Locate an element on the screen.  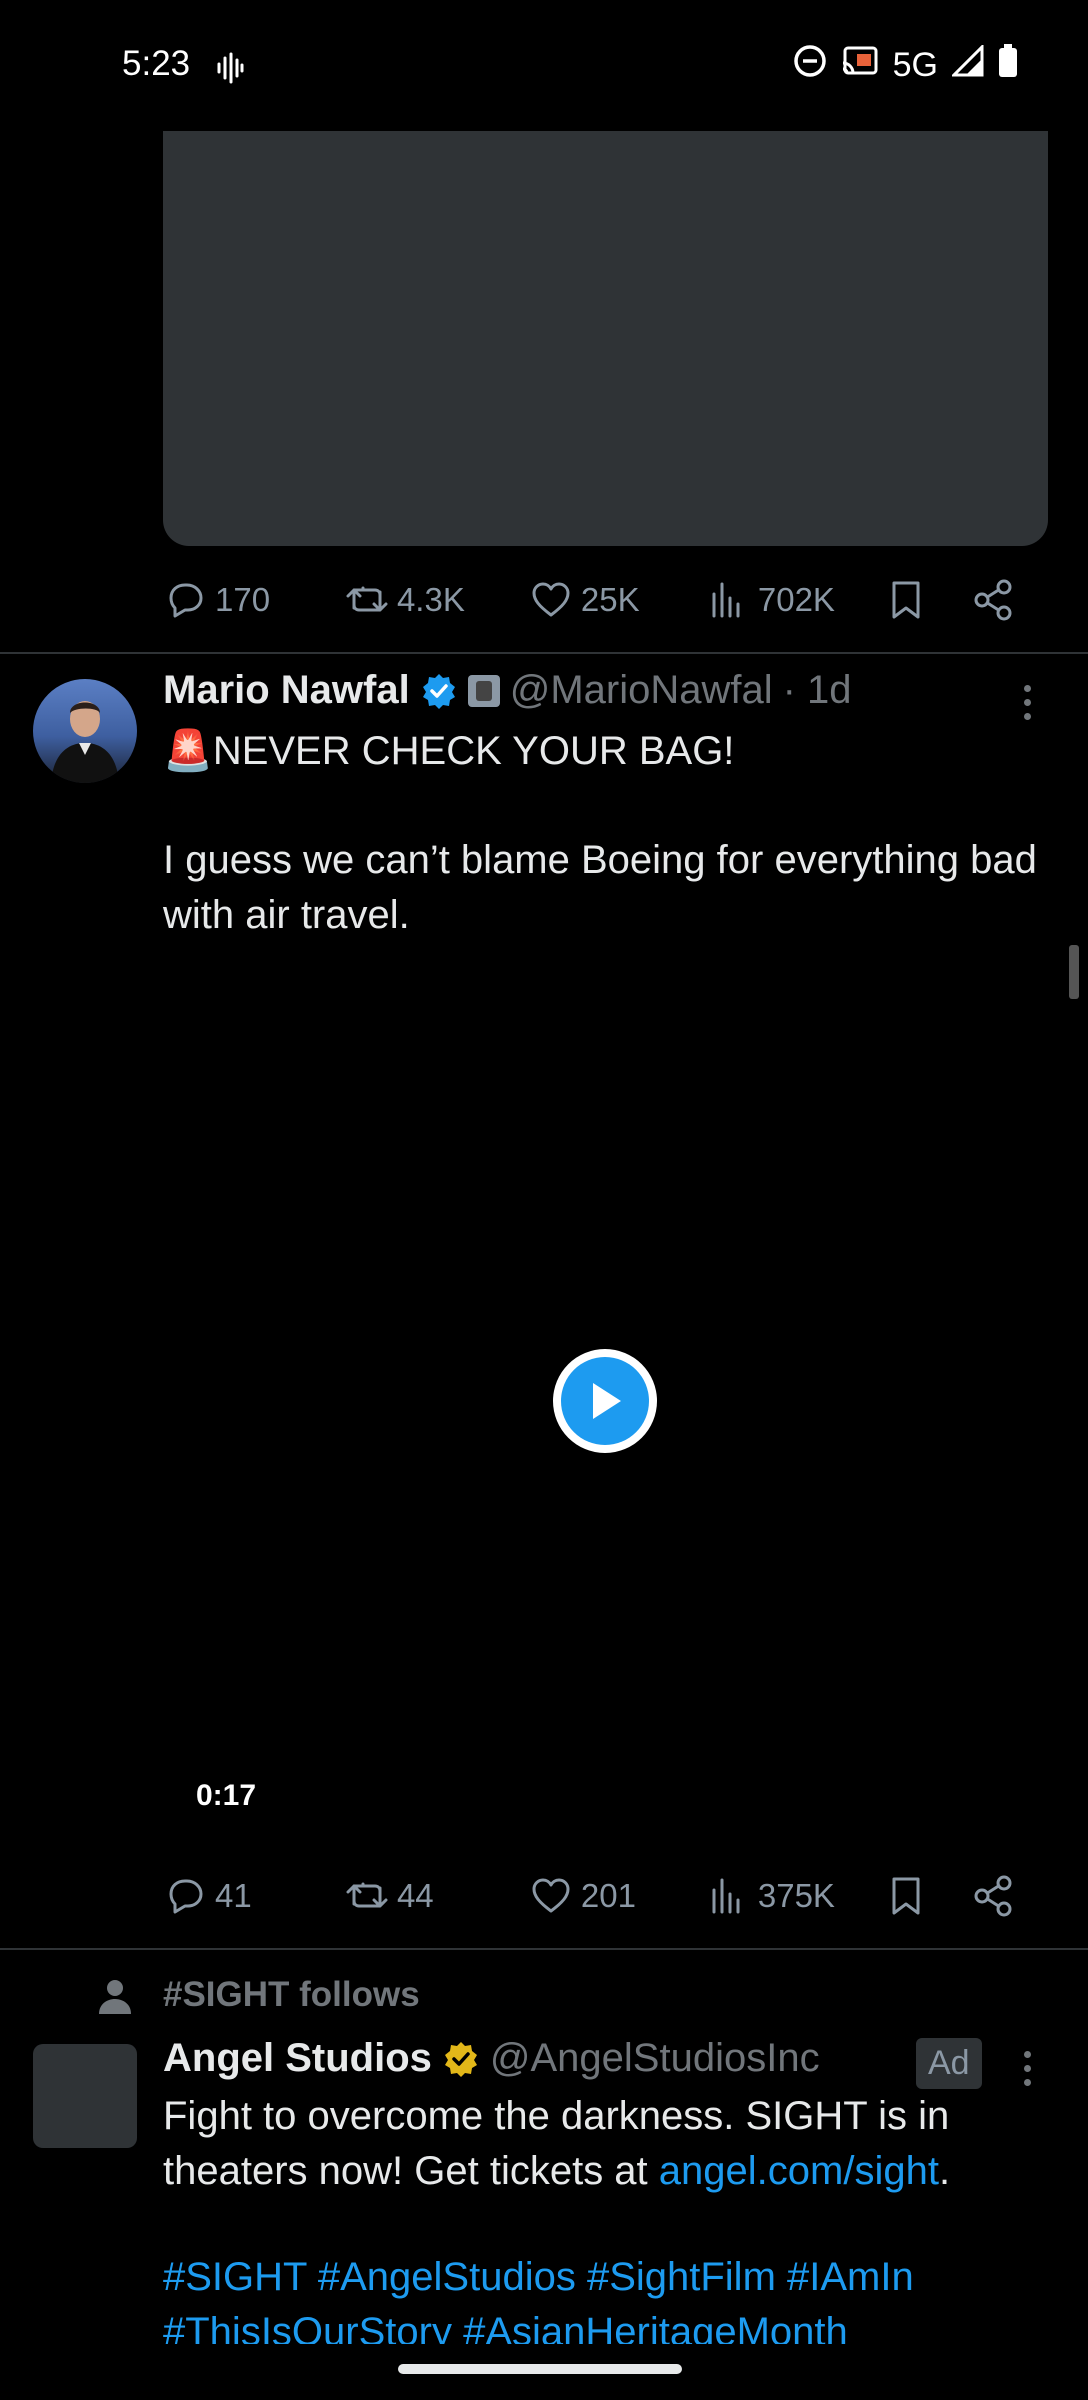
post-actions: 41 44 201 375K is located at coordinates (597, 1896).